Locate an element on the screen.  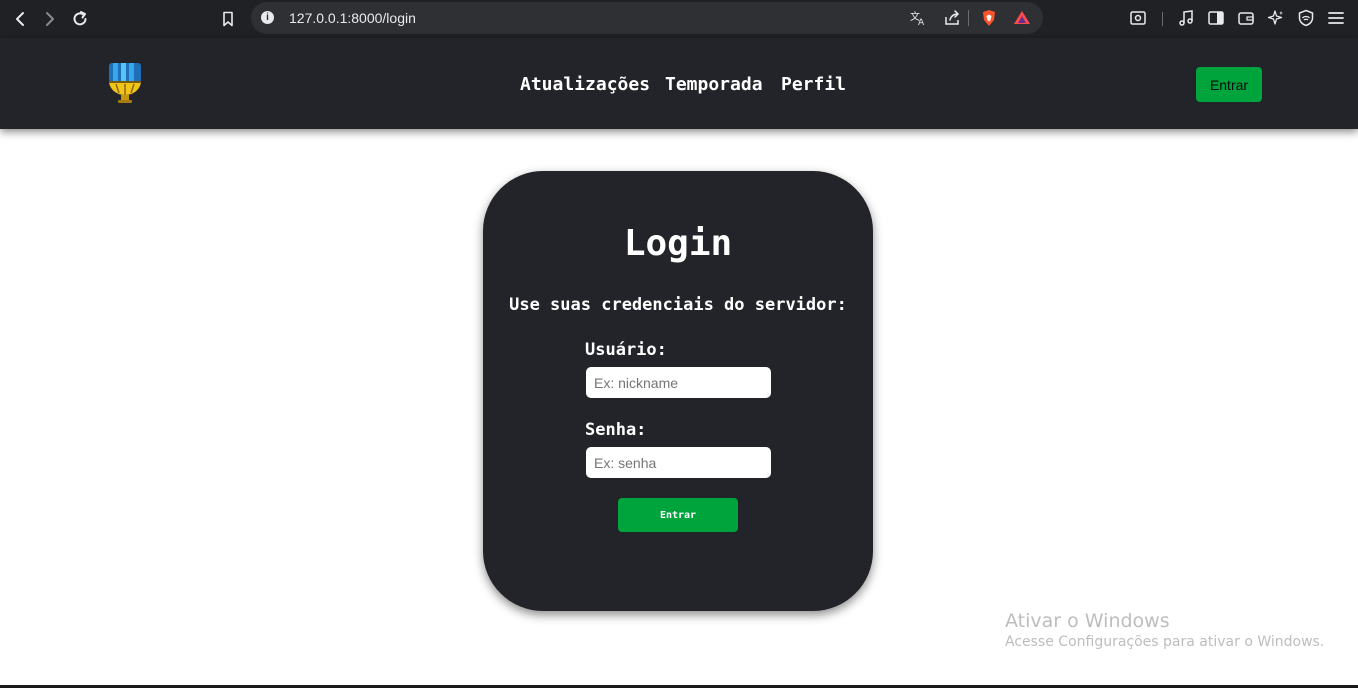
site-header: Atualizações Temporada Perfil Entrar is located at coordinates (679, 83).